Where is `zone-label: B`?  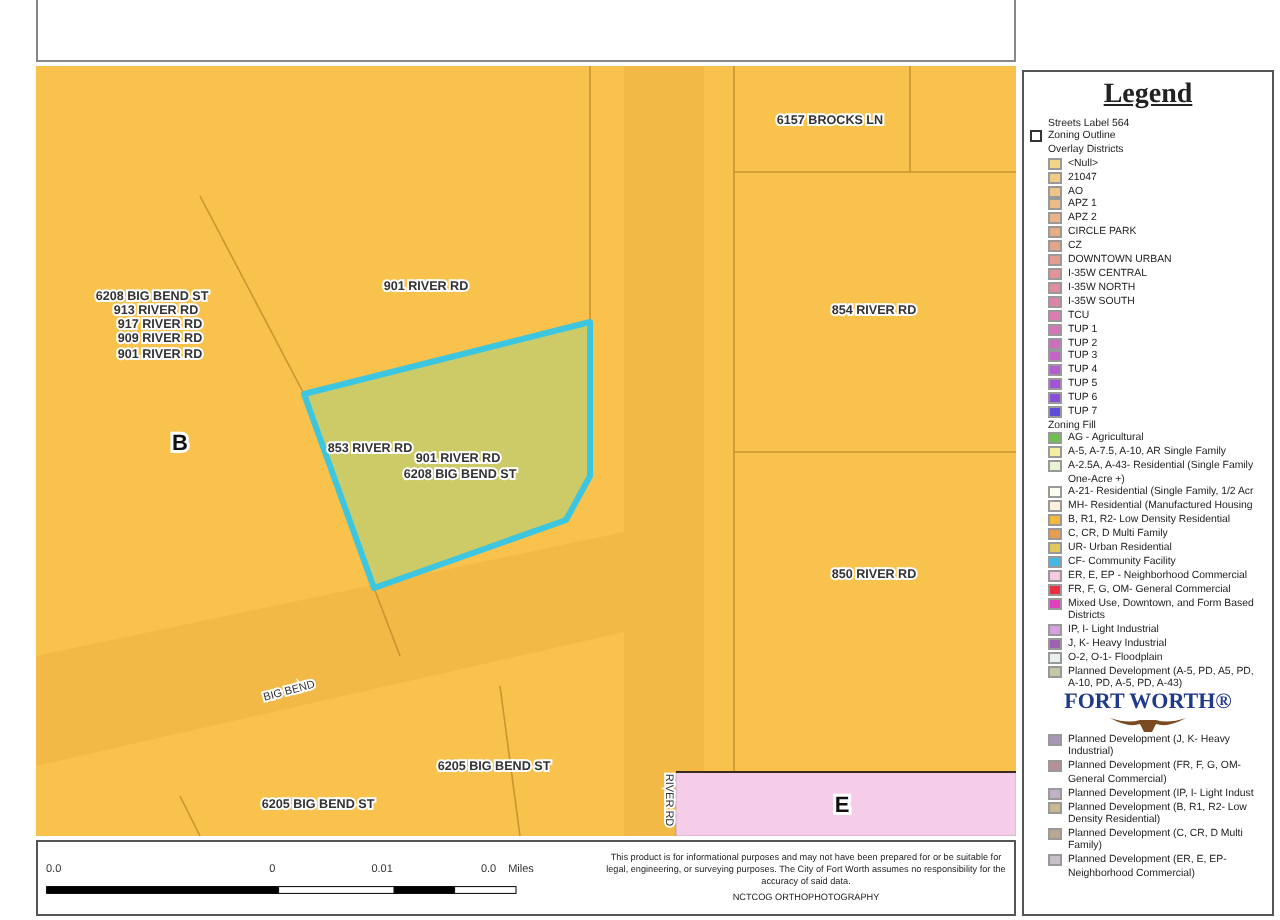
zone-label: B is located at coordinates (180, 444).